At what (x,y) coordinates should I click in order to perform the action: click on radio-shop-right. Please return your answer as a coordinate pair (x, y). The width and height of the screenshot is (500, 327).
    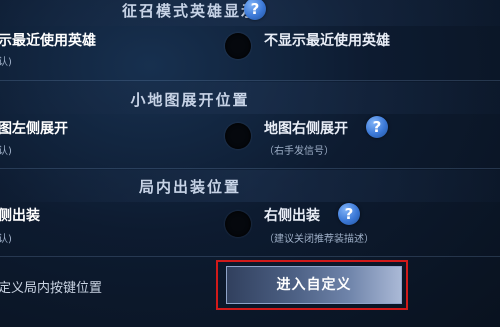
    Looking at the image, I should click on (238, 224).